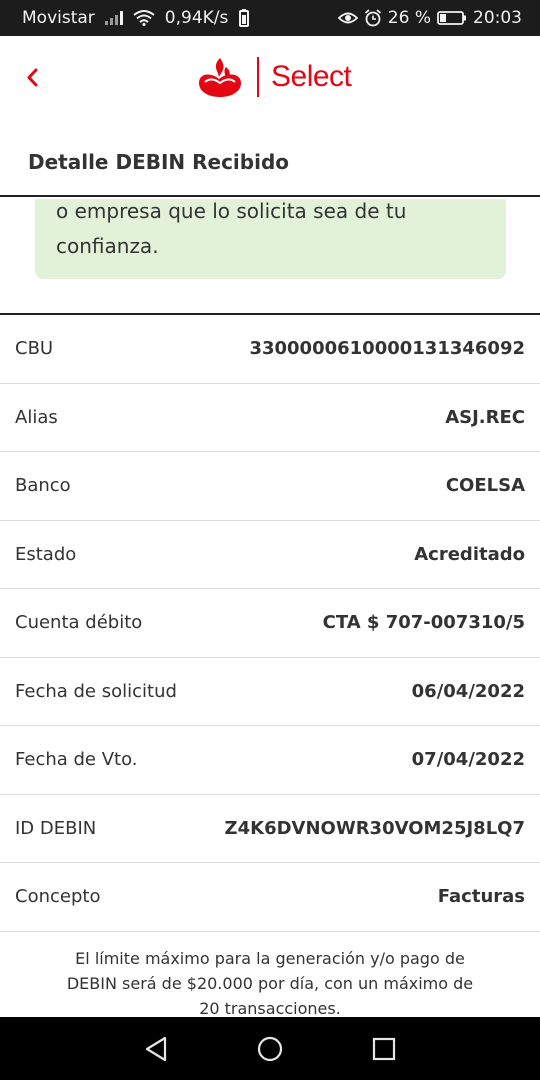 This screenshot has width=540, height=1080. I want to click on back-button, so click(34, 78).